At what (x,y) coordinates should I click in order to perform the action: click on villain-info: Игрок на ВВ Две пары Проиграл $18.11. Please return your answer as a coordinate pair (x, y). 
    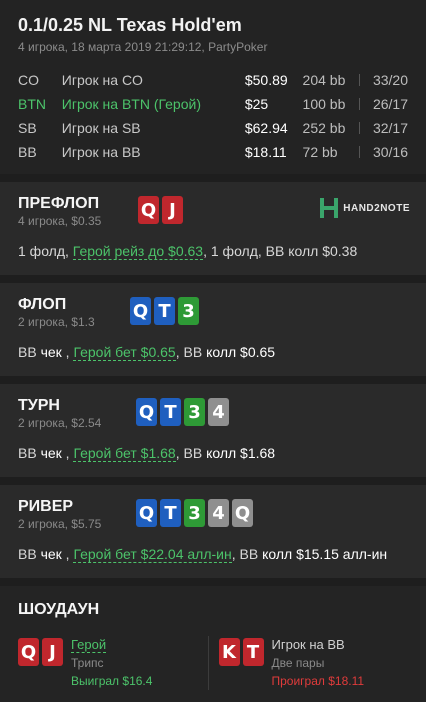
    Looking at the image, I should click on (318, 663).